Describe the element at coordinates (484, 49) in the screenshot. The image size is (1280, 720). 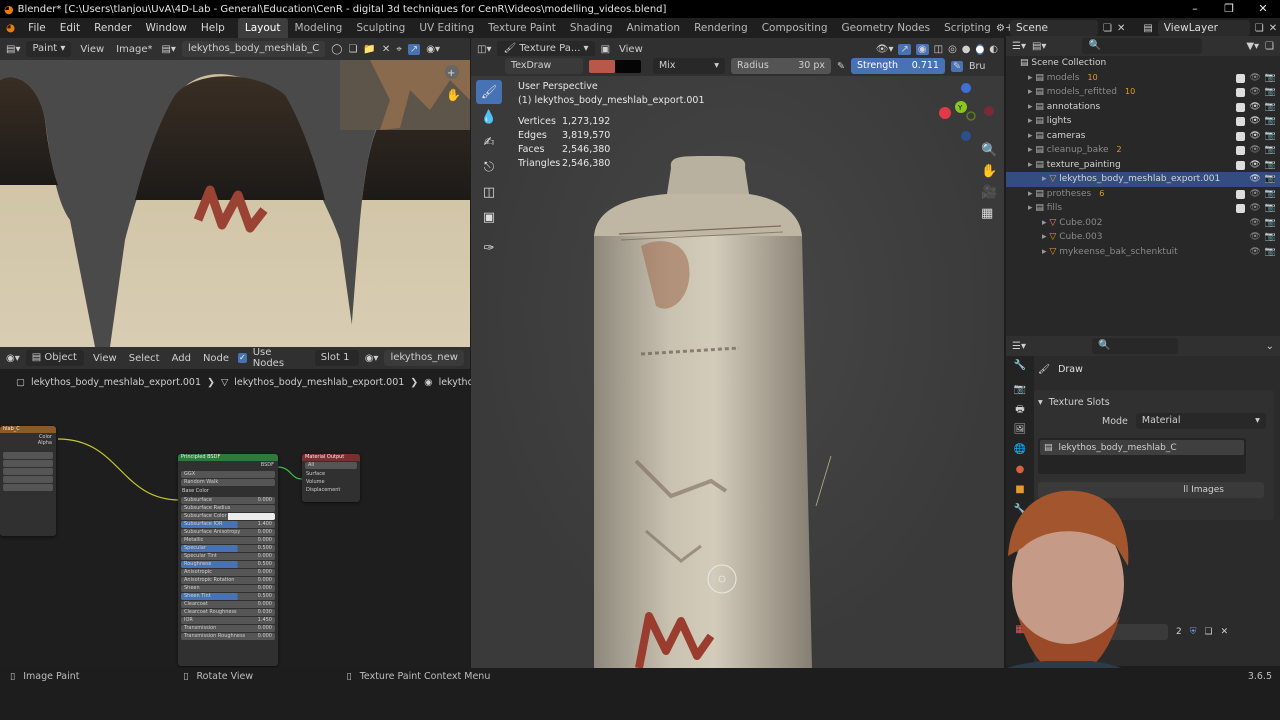
I see `viewport-editor-type-icon: ◫▾` at that location.